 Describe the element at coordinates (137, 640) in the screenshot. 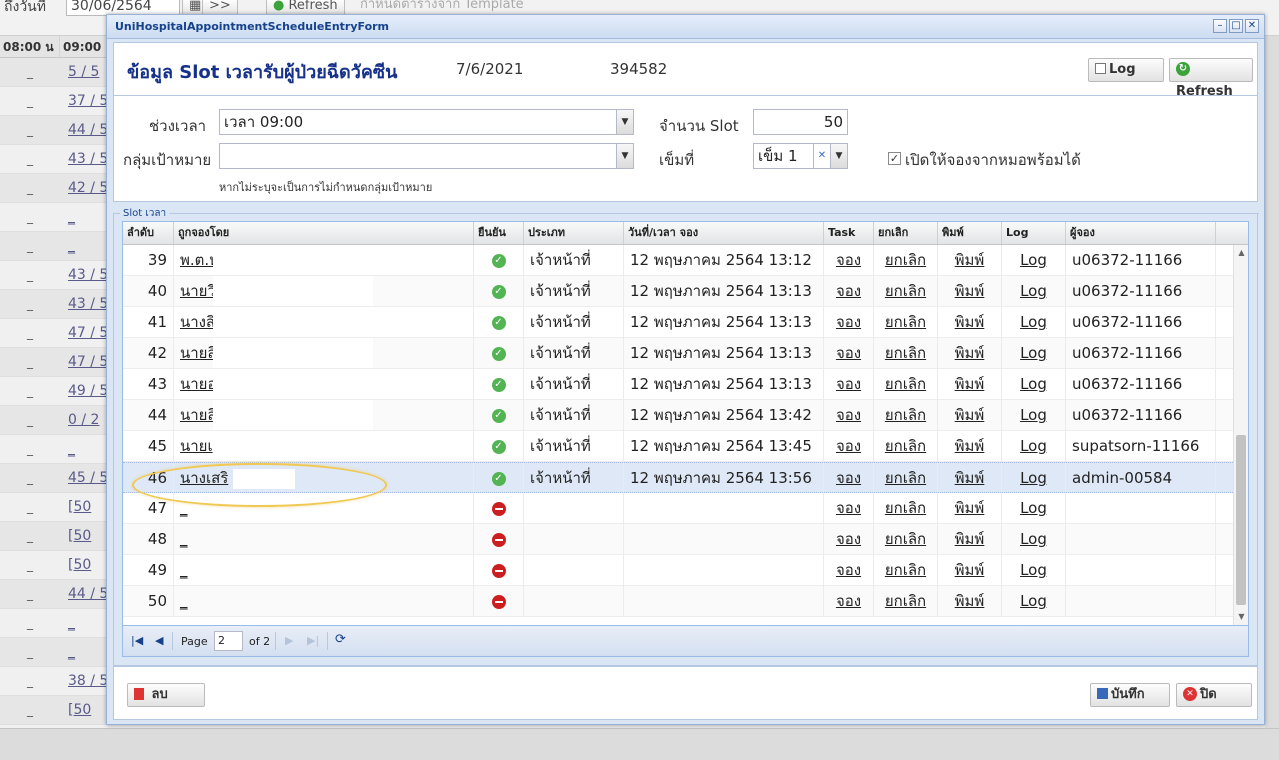

I see `first-page-icon: |◀` at that location.